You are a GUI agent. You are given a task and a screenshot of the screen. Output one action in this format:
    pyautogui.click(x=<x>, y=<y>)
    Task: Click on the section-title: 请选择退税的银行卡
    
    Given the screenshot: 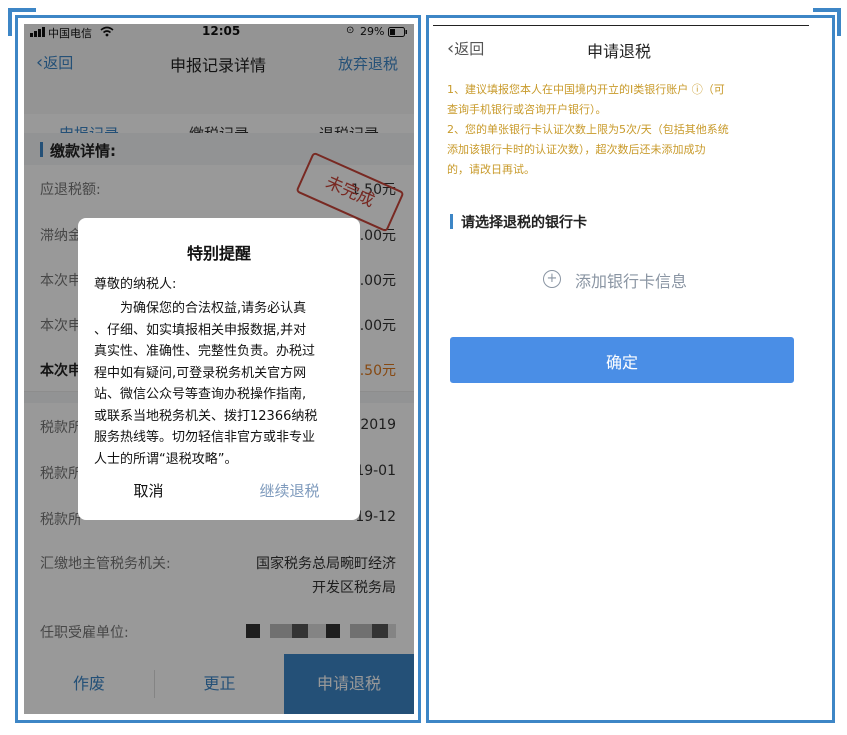 What is the action you would take?
    pyautogui.click(x=524, y=223)
    